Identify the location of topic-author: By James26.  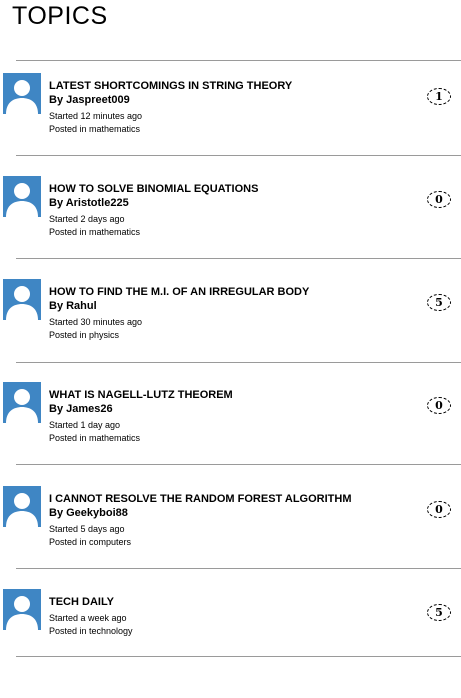
(81, 409).